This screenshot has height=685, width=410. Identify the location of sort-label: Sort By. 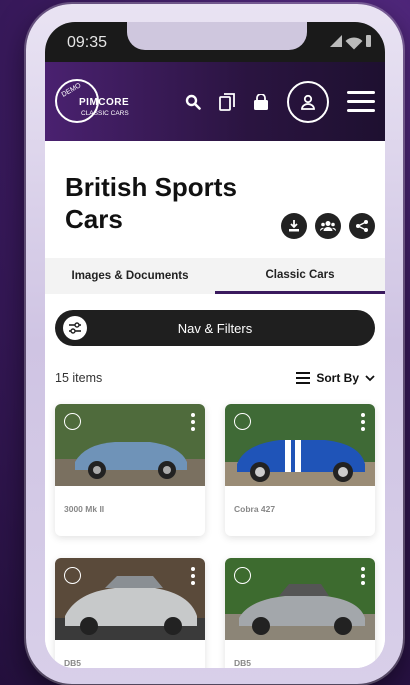
(337, 378).